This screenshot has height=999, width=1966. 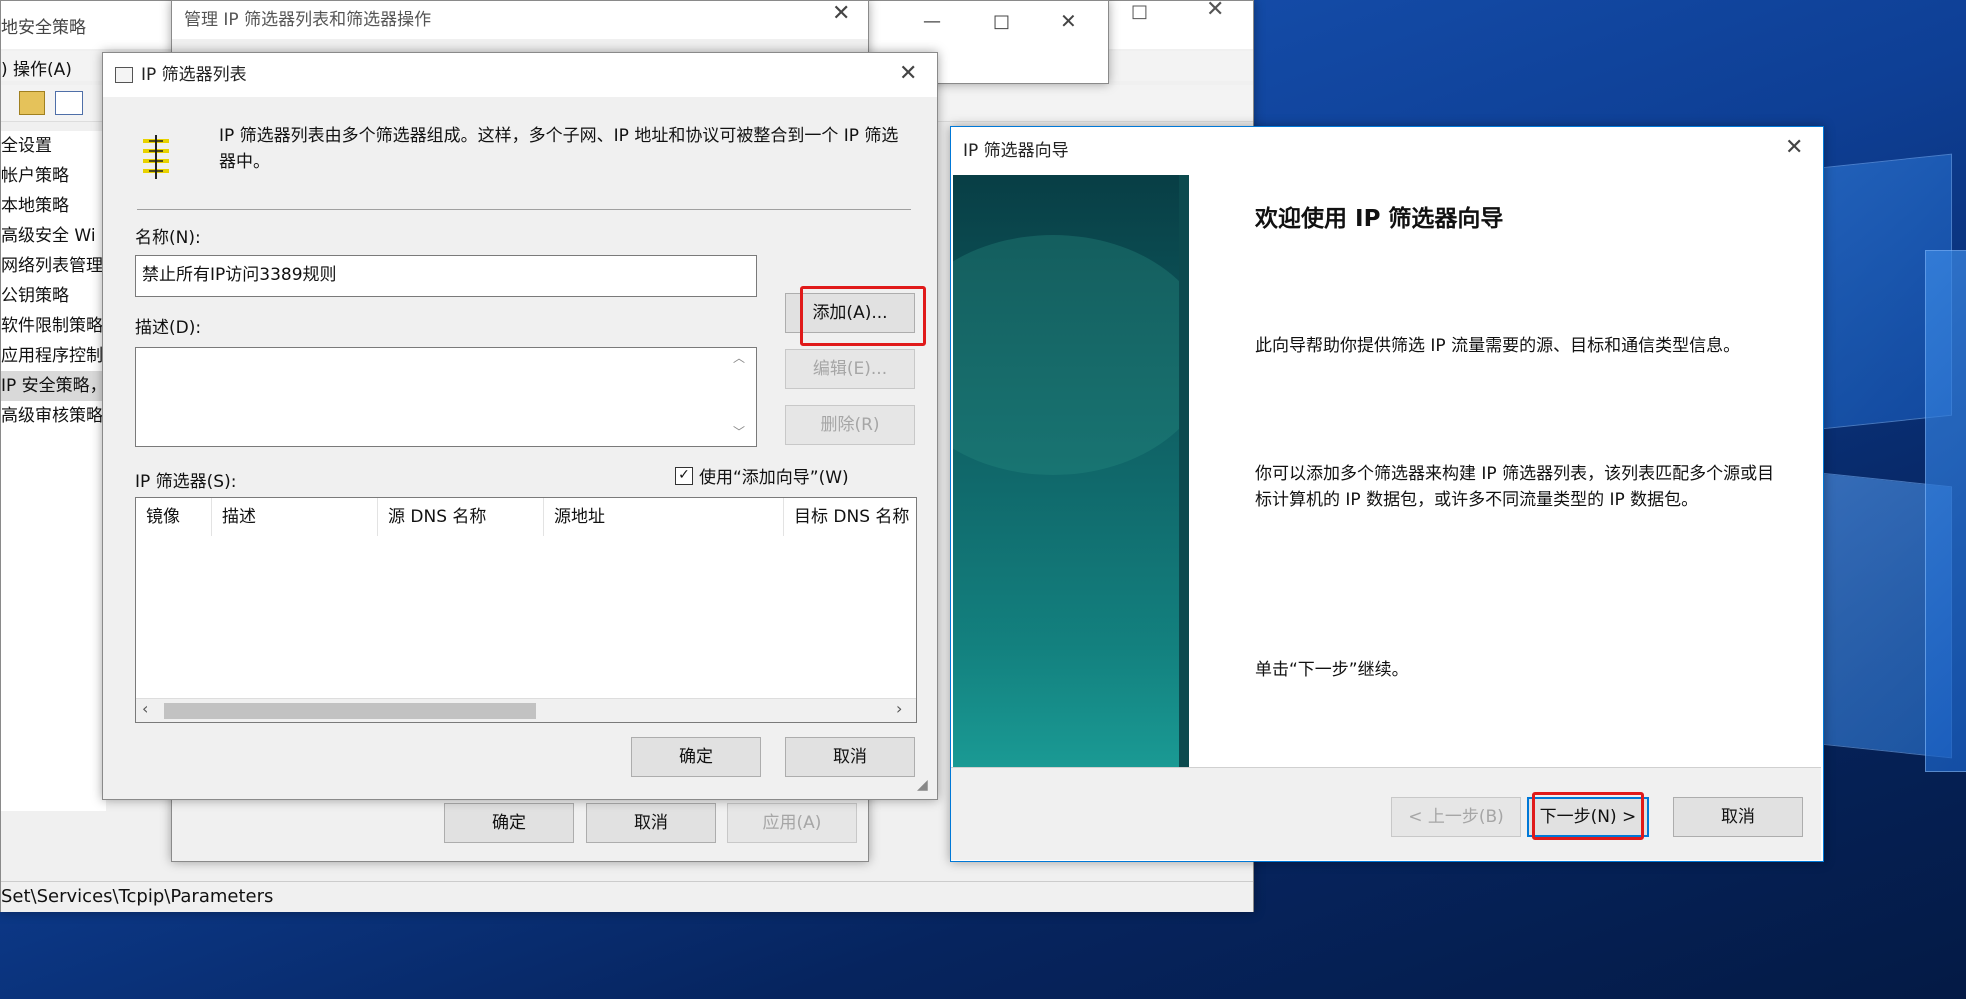 What do you see at coordinates (1387, 149) in the screenshot?
I see `wizard-titlebar: IP 筛选器向导` at bounding box center [1387, 149].